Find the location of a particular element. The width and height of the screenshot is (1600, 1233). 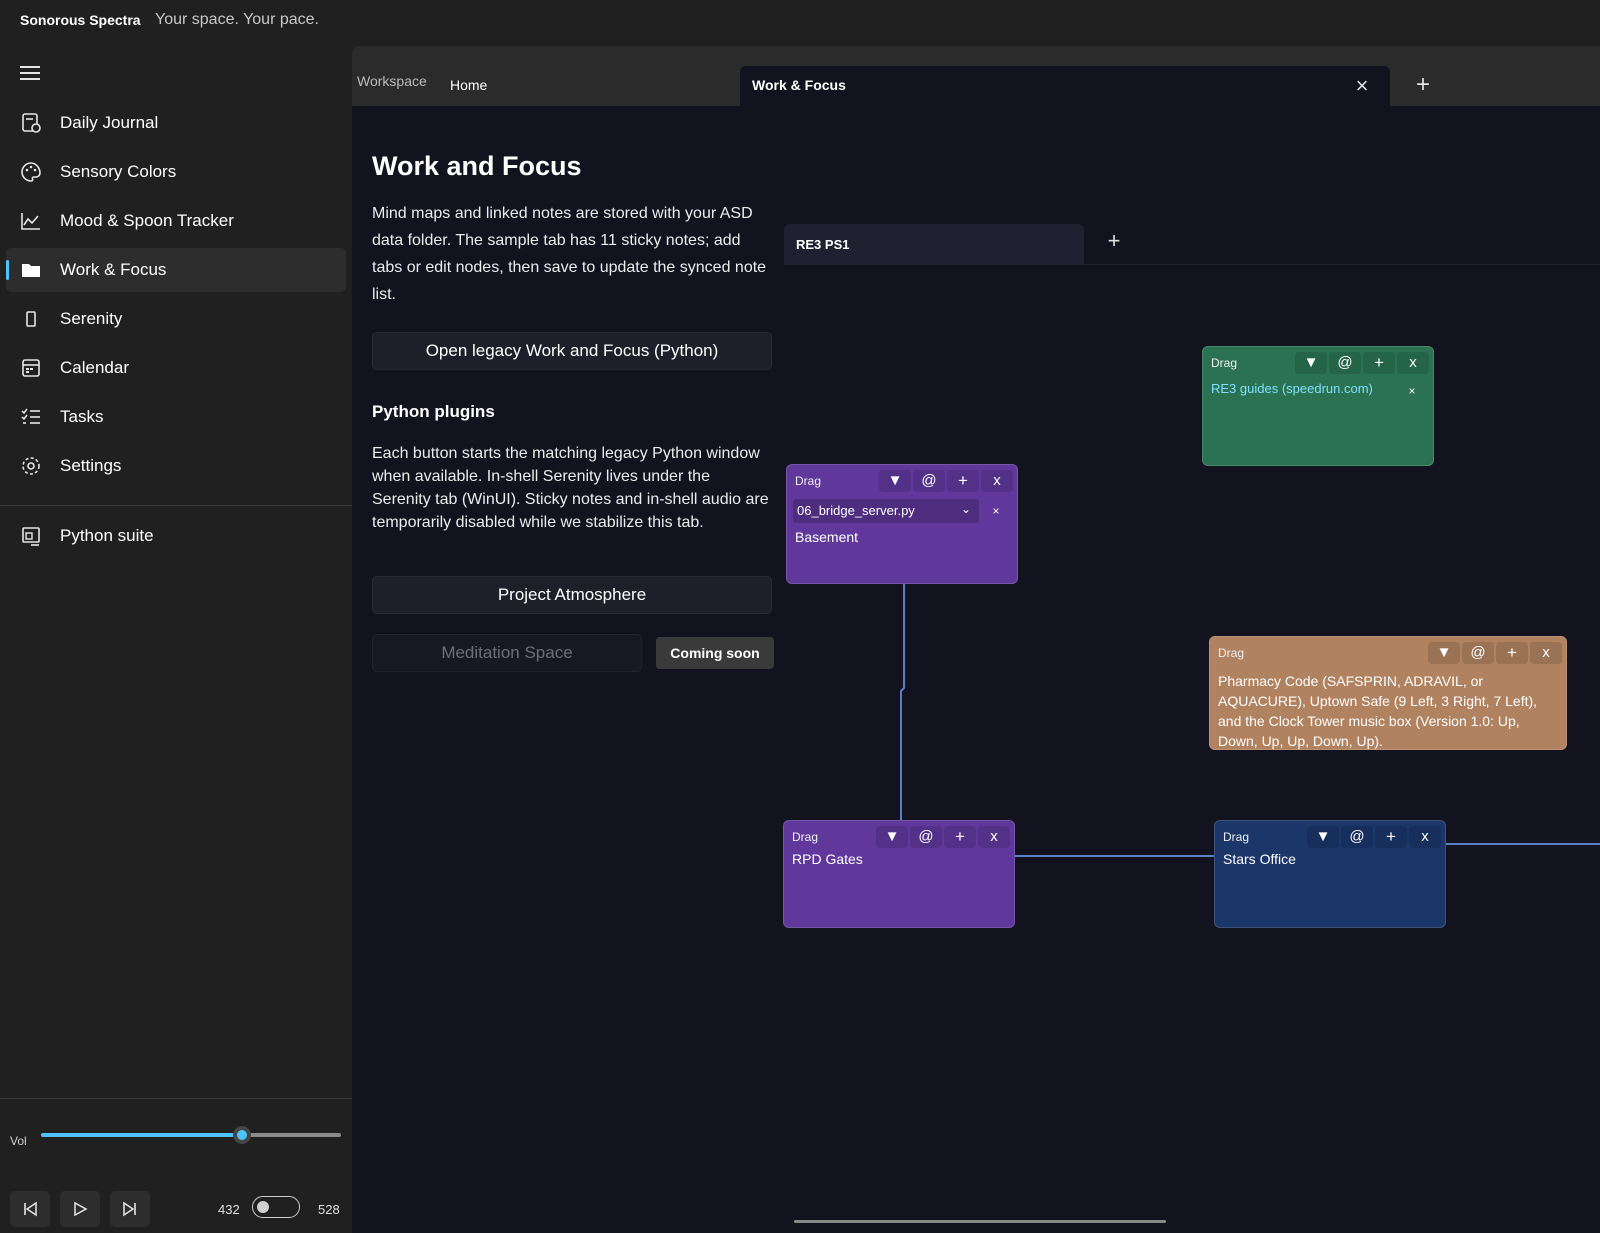

project-atmosphere-button: Project Atmosphere is located at coordinates (572, 595).